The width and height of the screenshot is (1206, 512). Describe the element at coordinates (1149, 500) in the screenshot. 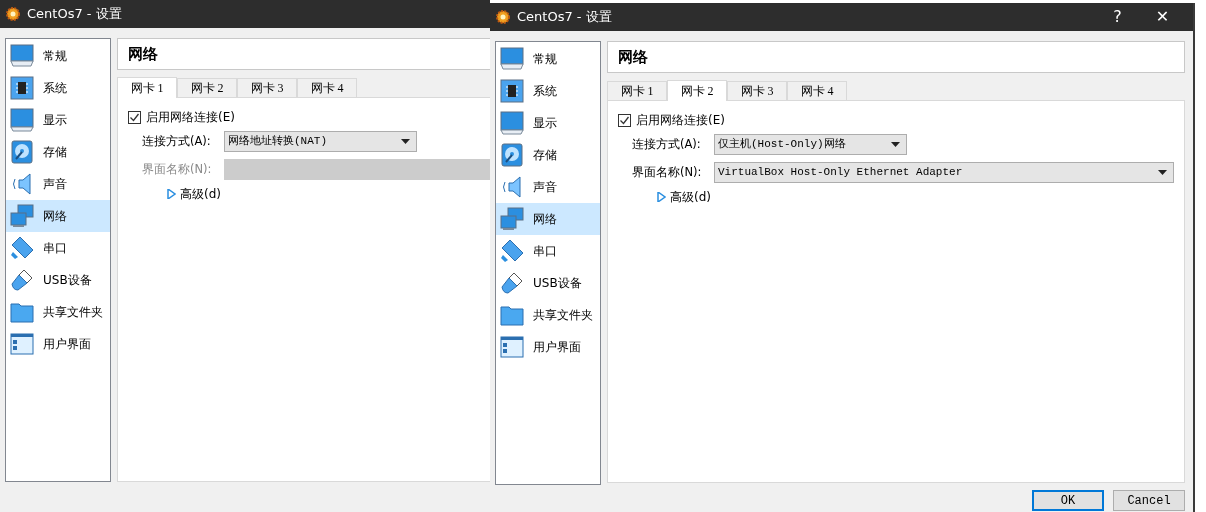

I see `cancel-button: Cancel` at that location.